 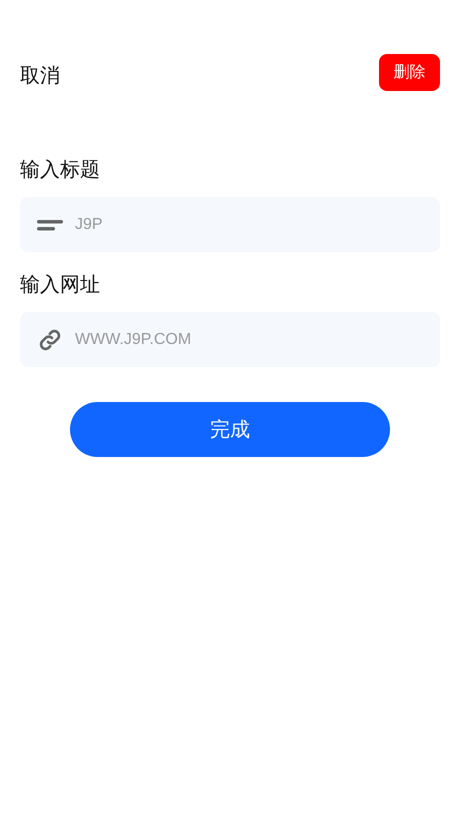 What do you see at coordinates (60, 284) in the screenshot?
I see `field-label: 输入网址` at bounding box center [60, 284].